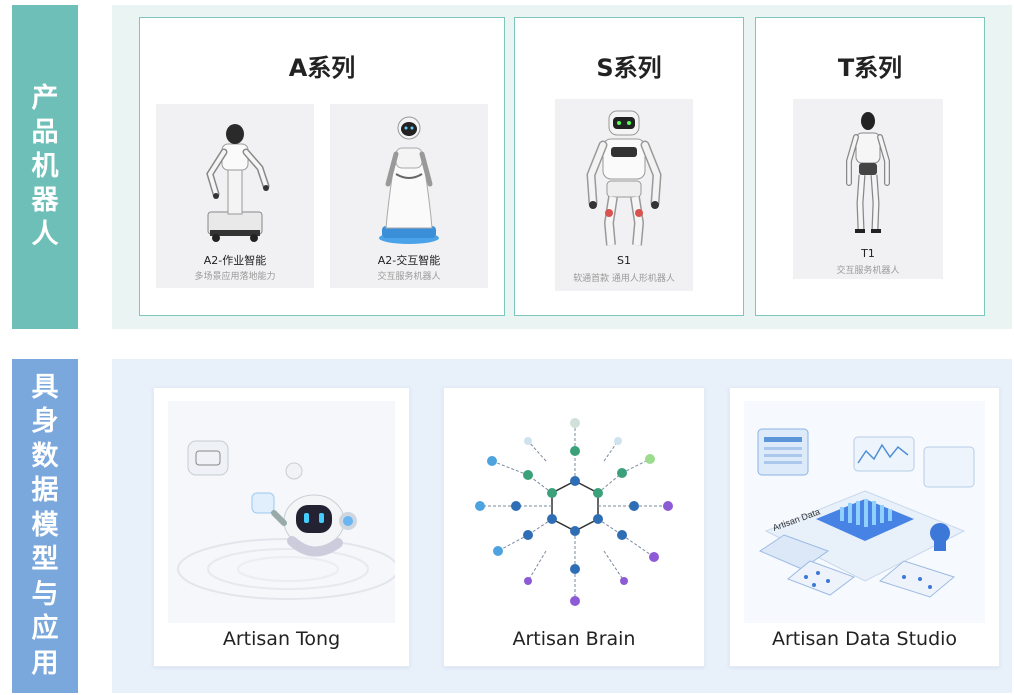 The width and height of the screenshot is (1014, 695). I want to click on robot-desc: 多场景应用落地能力, so click(235, 277).